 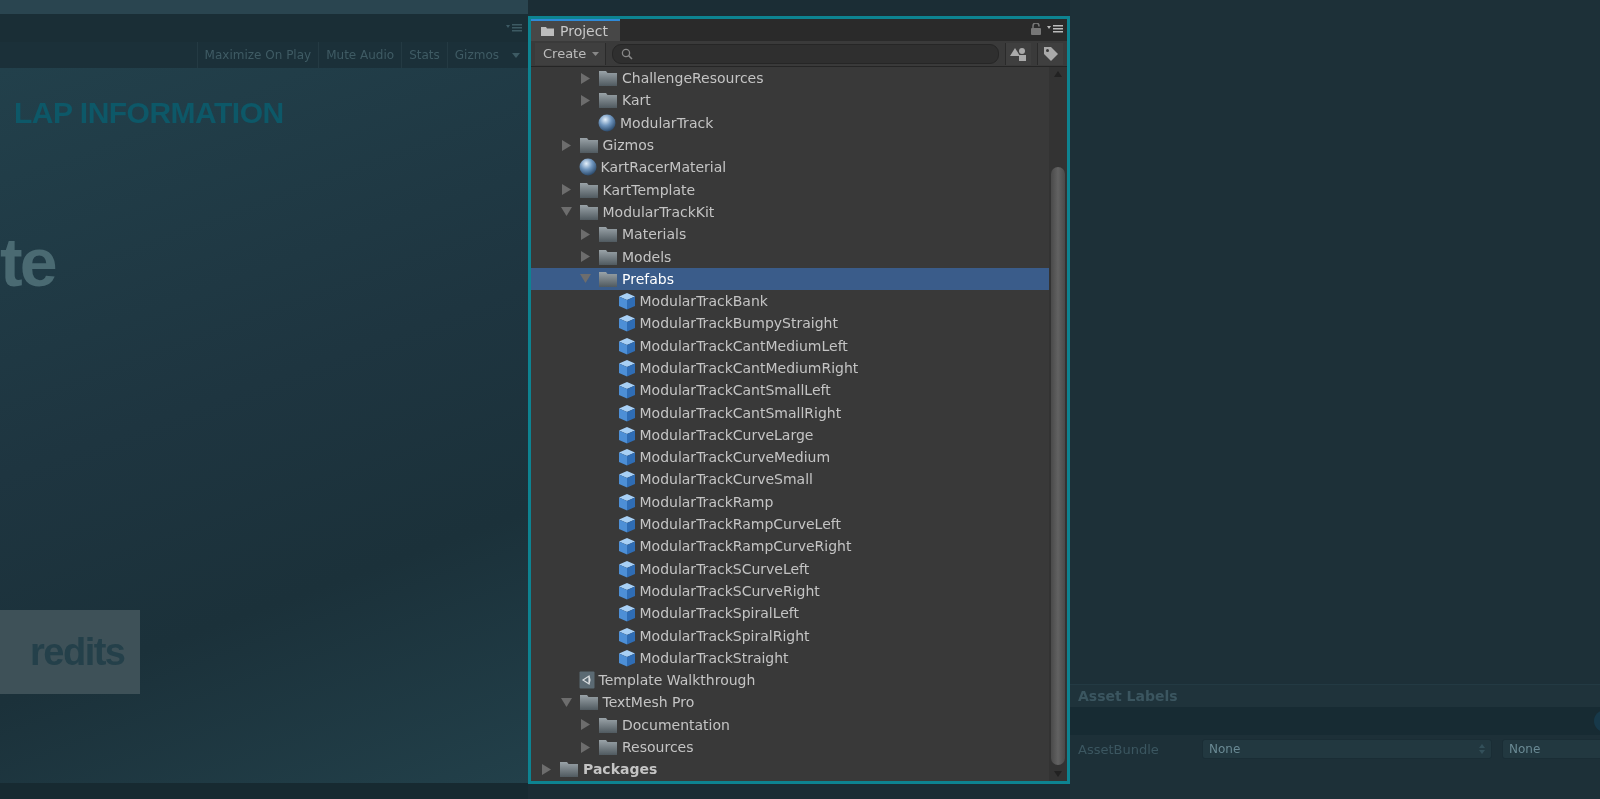 I want to click on tree-item: ModularTrackCantSmallRight, so click(x=790, y=412).